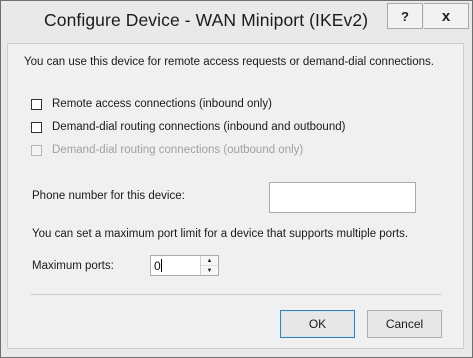 The image size is (473, 358). What do you see at coordinates (162, 104) in the screenshot?
I see `checkbox-label: Remote access connections (inbound only)` at bounding box center [162, 104].